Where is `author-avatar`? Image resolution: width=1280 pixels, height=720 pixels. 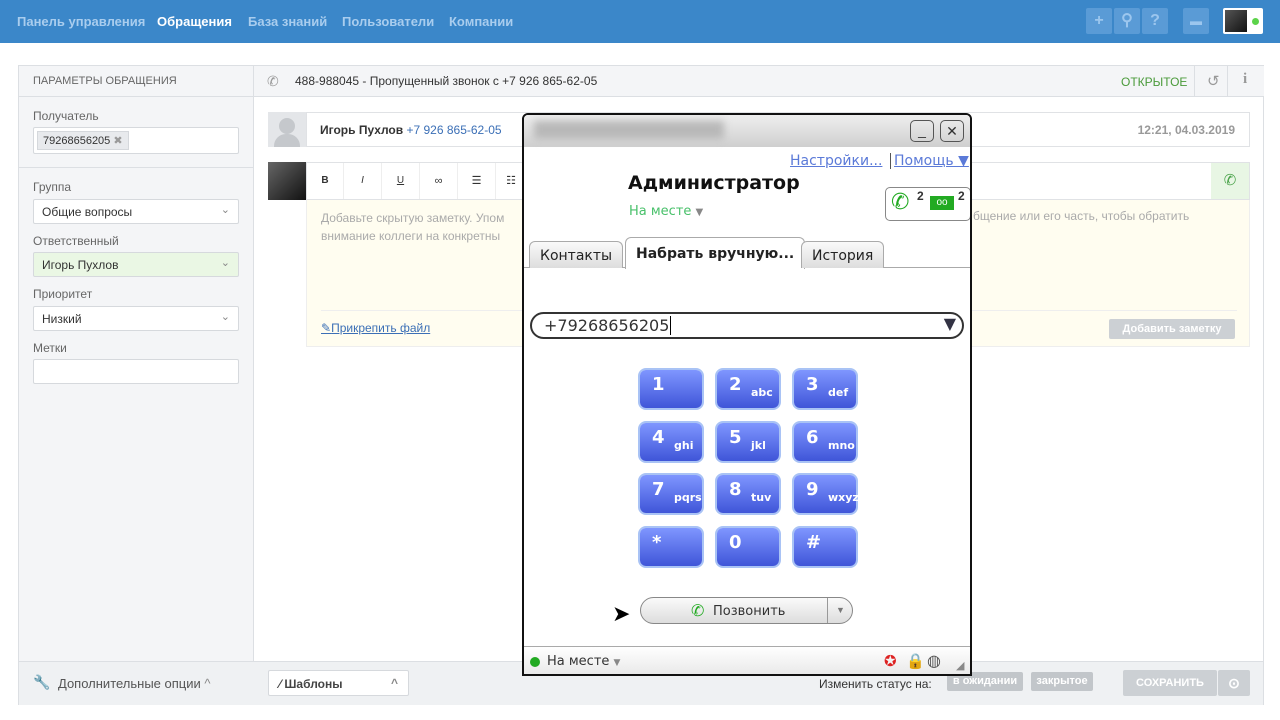 author-avatar is located at coordinates (287, 129).